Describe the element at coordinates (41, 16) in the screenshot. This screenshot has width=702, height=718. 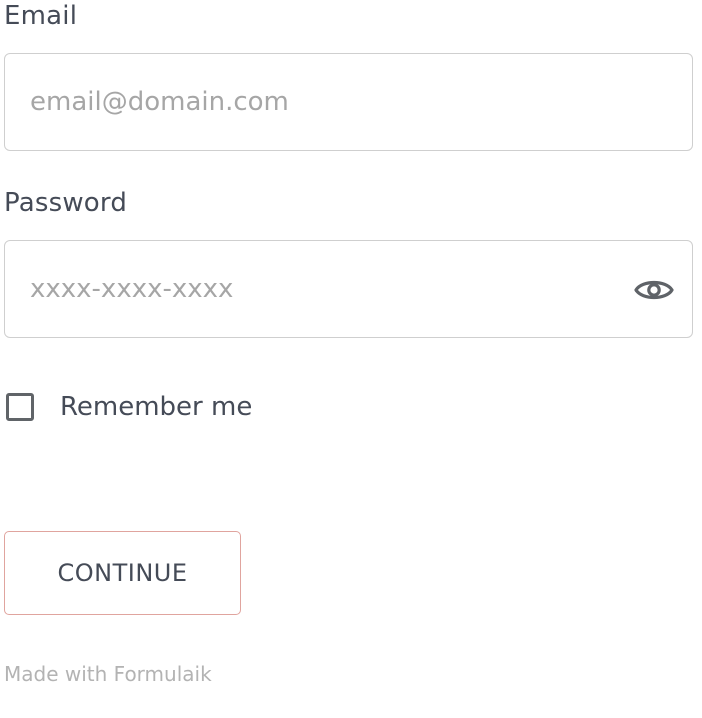
I see `email-label: Email` at that location.